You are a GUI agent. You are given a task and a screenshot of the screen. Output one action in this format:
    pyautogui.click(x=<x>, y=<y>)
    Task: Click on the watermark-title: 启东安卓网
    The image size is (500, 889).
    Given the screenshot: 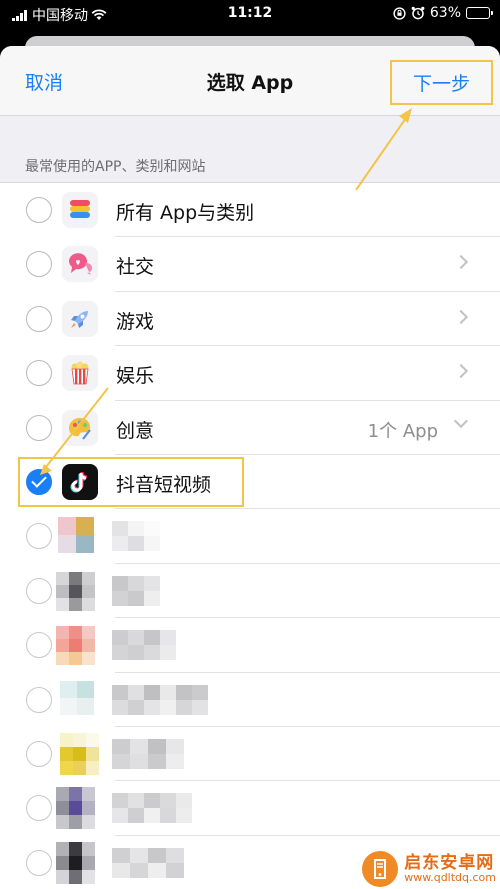 What is the action you would take?
    pyautogui.click(x=449, y=862)
    